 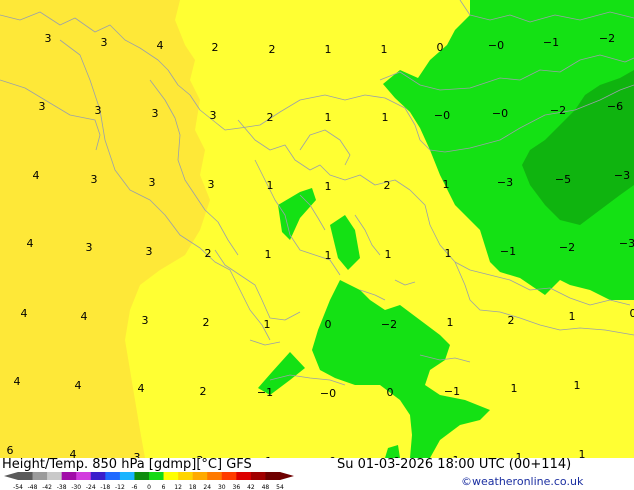 What do you see at coordinates (134, 487) in the screenshot?
I see `colorbar-label: -6` at bounding box center [134, 487].